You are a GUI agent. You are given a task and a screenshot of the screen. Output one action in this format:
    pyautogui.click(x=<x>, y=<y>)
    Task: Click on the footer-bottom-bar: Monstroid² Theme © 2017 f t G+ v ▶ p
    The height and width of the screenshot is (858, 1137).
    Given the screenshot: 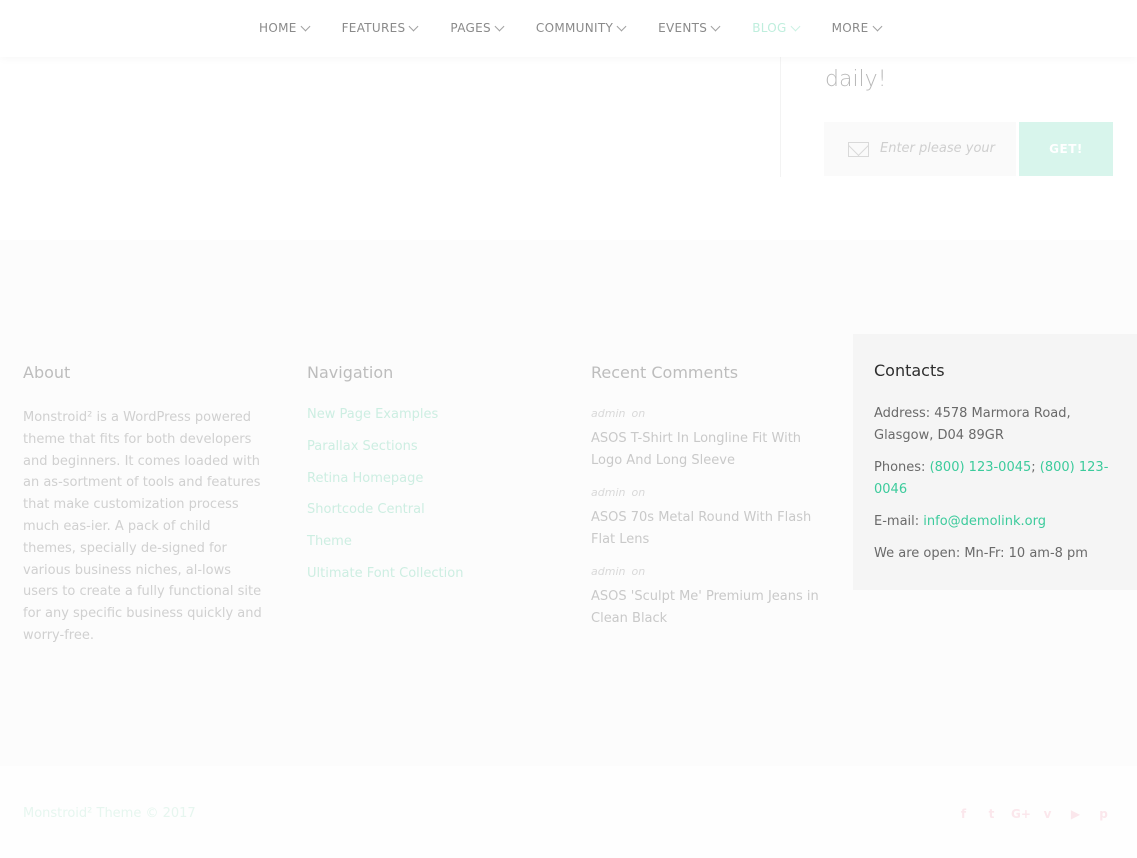 What is the action you would take?
    pyautogui.click(x=568, y=812)
    